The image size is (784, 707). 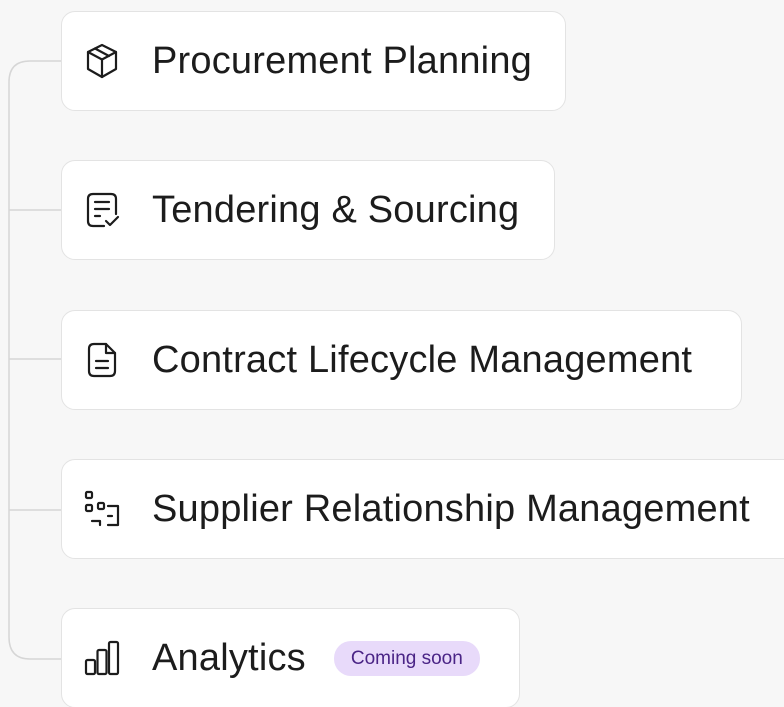 I want to click on nav-item-label: Tendering & Sourcing, so click(x=336, y=210).